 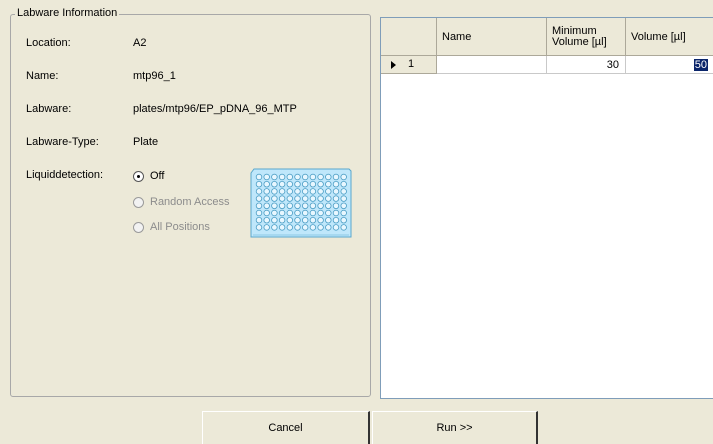 I want to click on radio-off, so click(x=138, y=176).